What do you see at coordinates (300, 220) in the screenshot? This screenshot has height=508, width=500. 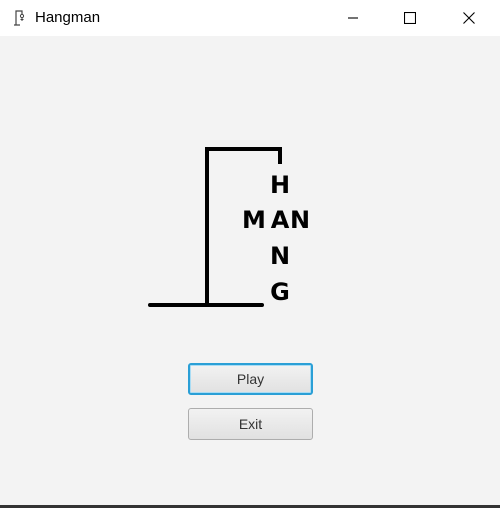 I see `logo-letter-n-horizontal: N` at bounding box center [300, 220].